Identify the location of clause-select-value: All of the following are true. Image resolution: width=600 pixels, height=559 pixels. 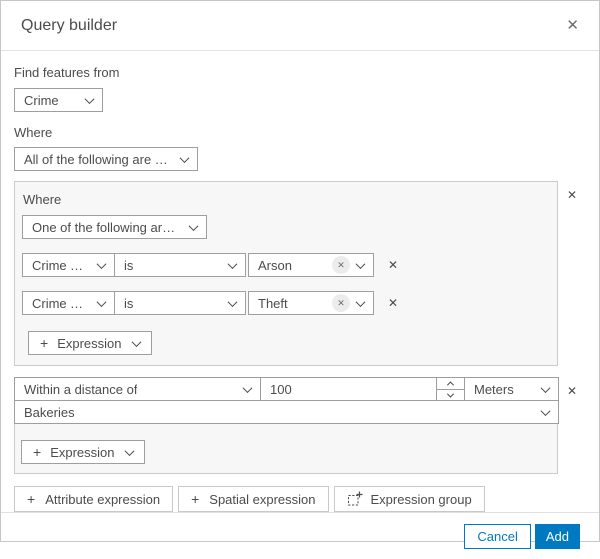
(97, 159).